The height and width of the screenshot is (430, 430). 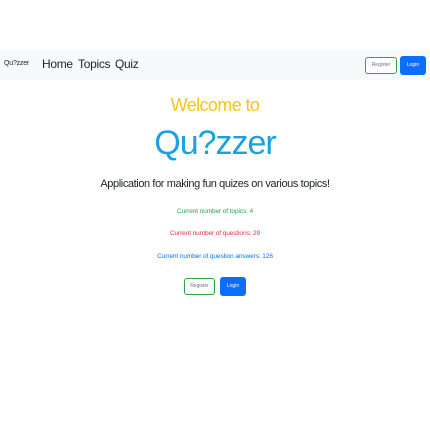 What do you see at coordinates (413, 65) in the screenshot?
I see `nav-login-button: Login` at bounding box center [413, 65].